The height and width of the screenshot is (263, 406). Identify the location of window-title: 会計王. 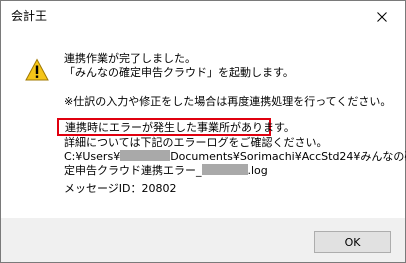
(29, 16).